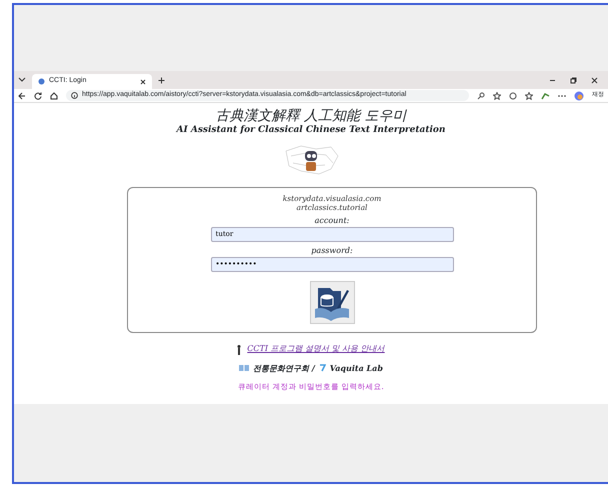 The height and width of the screenshot is (487, 608). Describe the element at coordinates (74, 95) in the screenshot. I see `info-icon` at that location.